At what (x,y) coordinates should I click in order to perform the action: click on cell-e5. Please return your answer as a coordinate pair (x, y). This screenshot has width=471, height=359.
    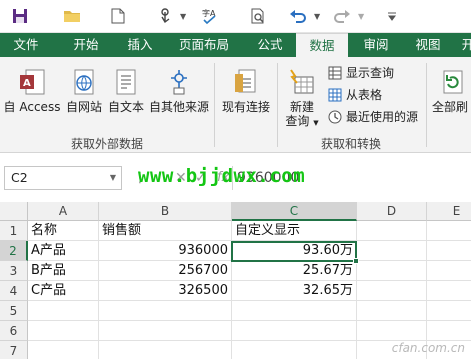
    Looking at the image, I should click on (449, 311).